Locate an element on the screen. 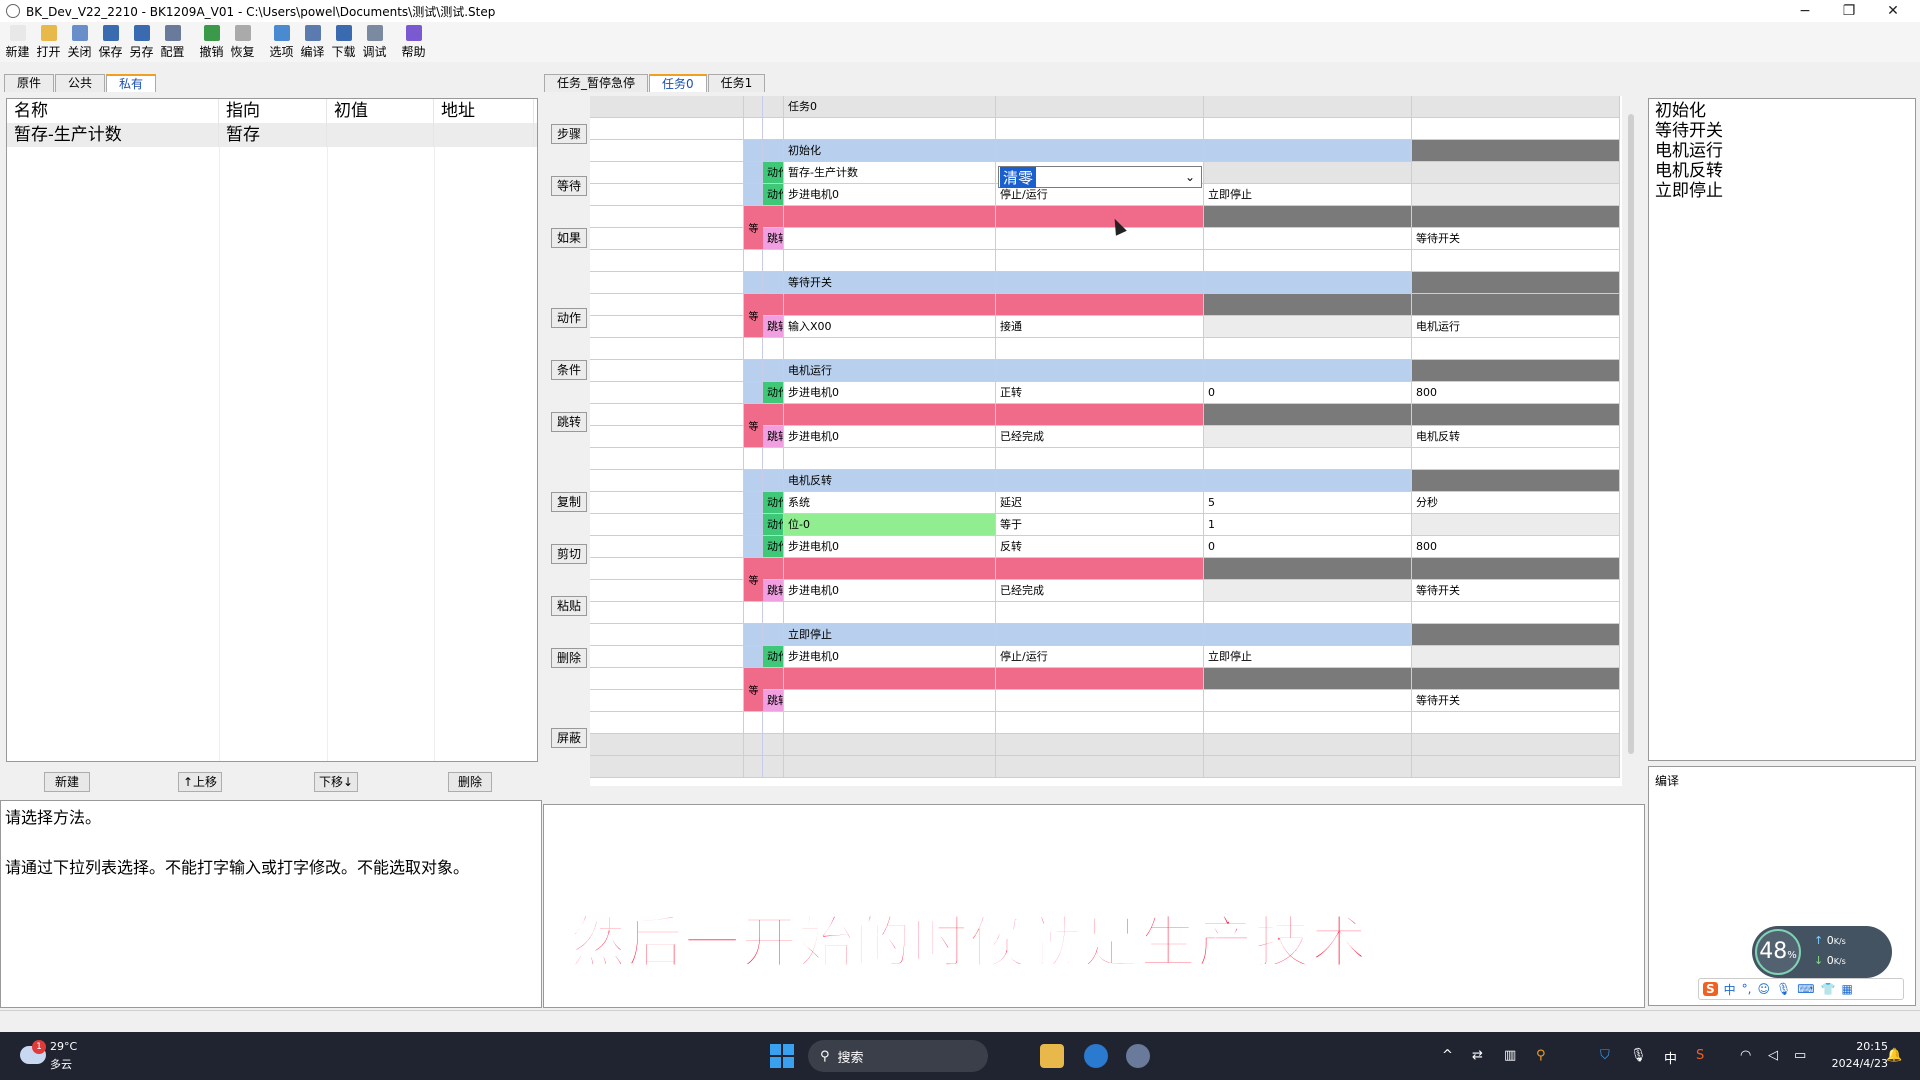 The height and width of the screenshot is (1080, 1920). action-method: 延迟 is located at coordinates (1100, 503).